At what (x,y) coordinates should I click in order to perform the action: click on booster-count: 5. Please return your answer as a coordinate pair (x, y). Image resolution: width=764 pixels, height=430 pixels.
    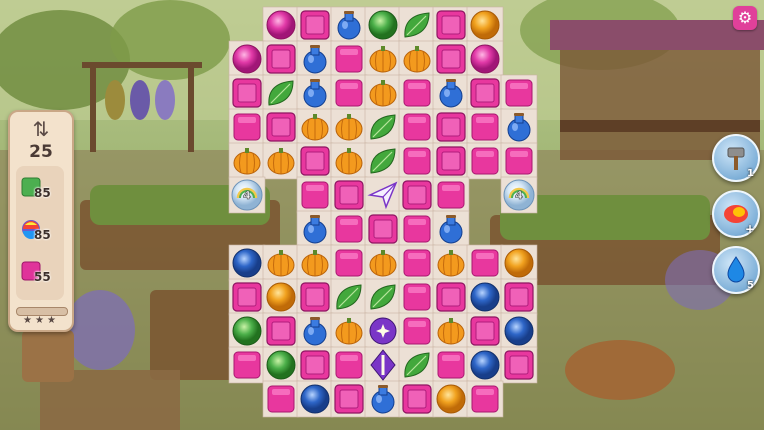
    Looking at the image, I should click on (750, 285).